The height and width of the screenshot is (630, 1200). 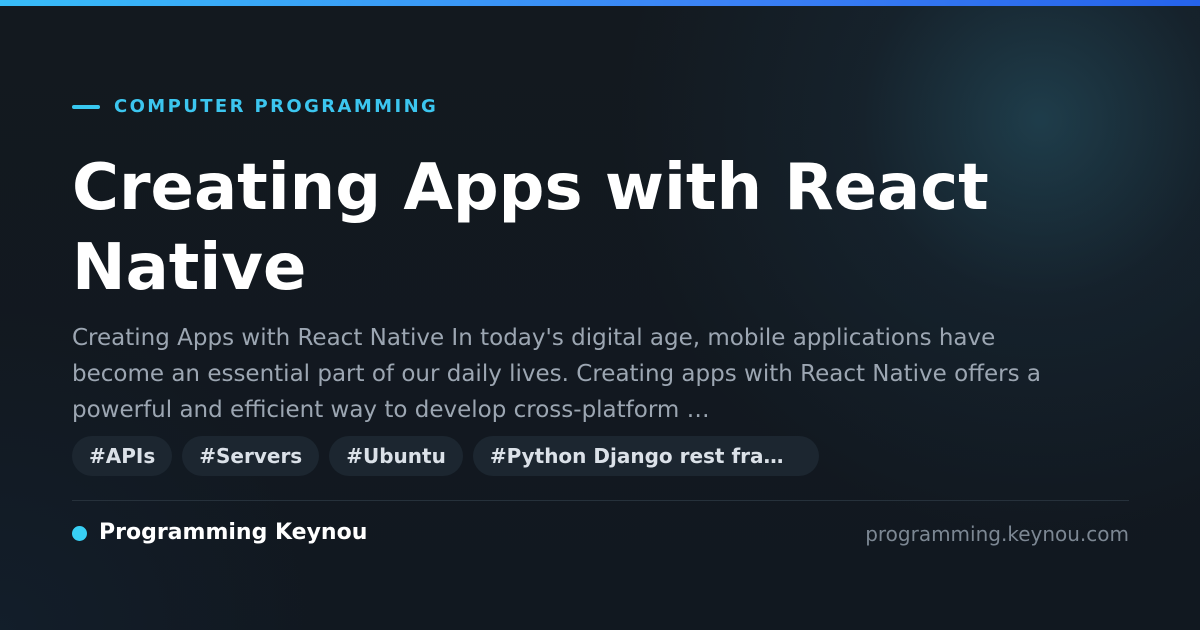 What do you see at coordinates (276, 106) in the screenshot?
I see `category-label: COMPUTER PROGRAMMING` at bounding box center [276, 106].